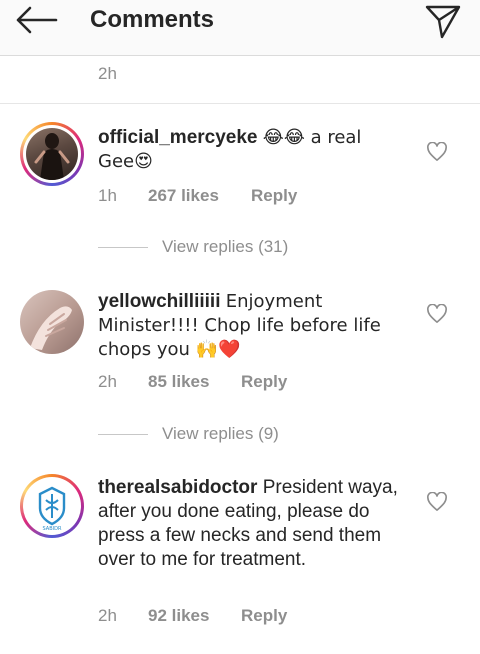 This screenshot has width=480, height=654. What do you see at coordinates (107, 195) in the screenshot?
I see `comment-time: 1h` at bounding box center [107, 195].